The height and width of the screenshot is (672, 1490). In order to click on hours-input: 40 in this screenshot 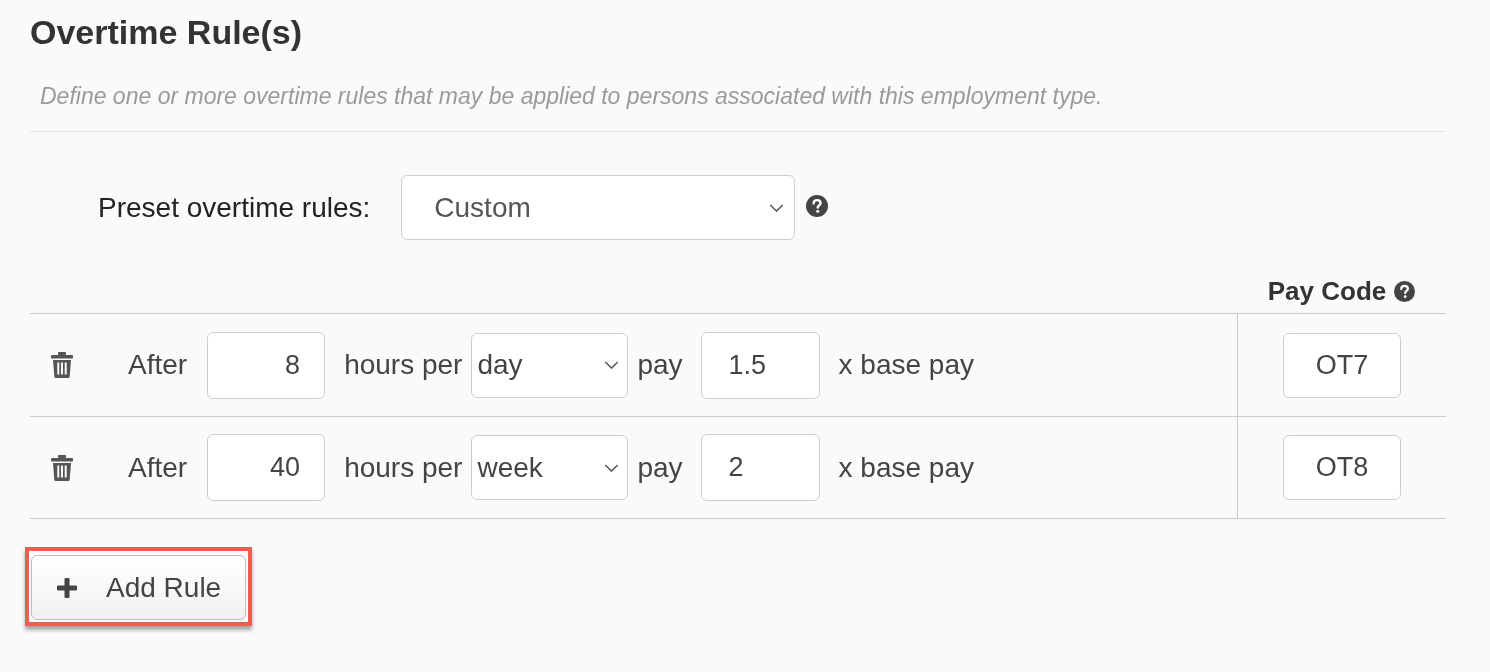, I will do `click(266, 467)`.